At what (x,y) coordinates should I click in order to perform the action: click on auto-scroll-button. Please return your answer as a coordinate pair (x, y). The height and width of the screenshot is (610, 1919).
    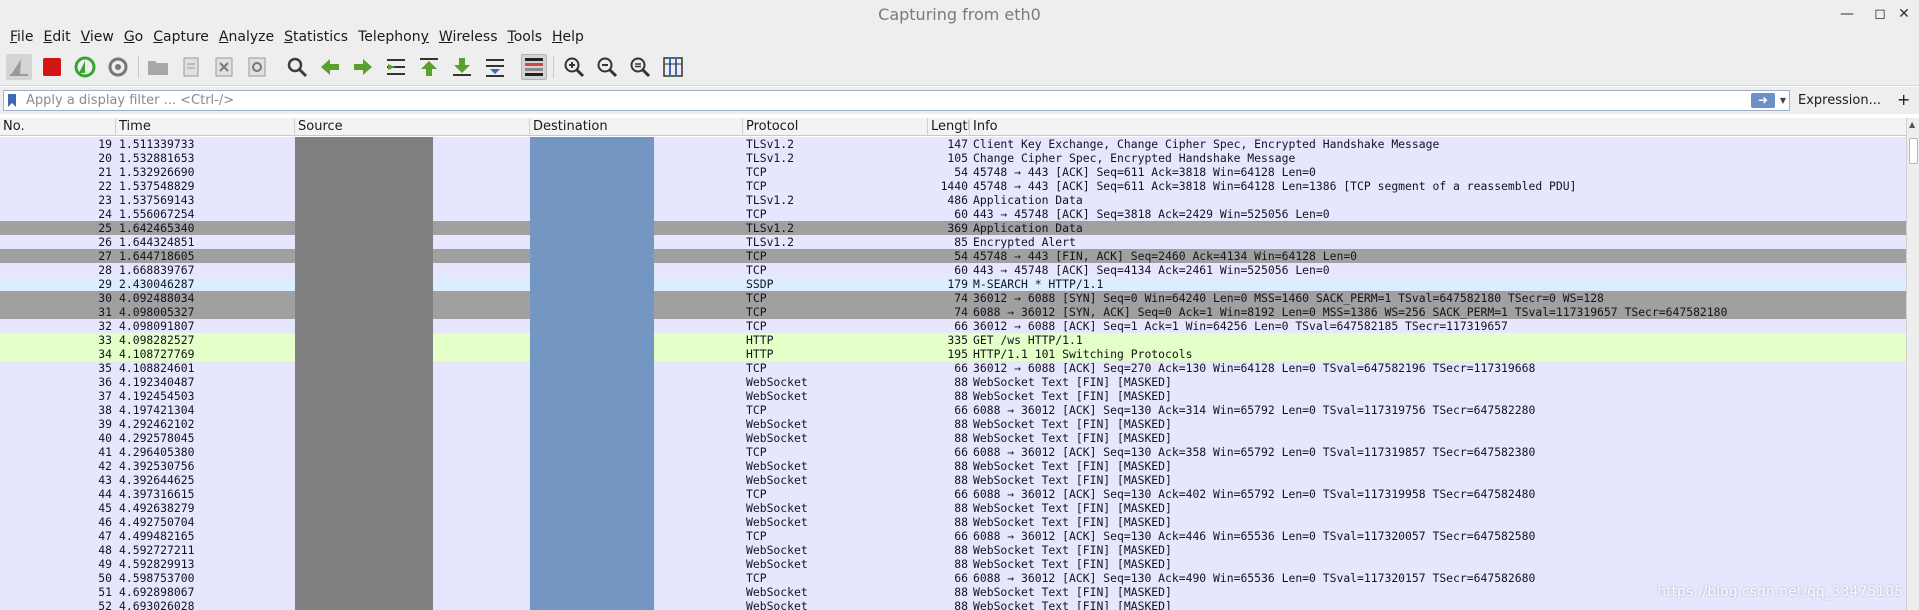
    Looking at the image, I should click on (495, 67).